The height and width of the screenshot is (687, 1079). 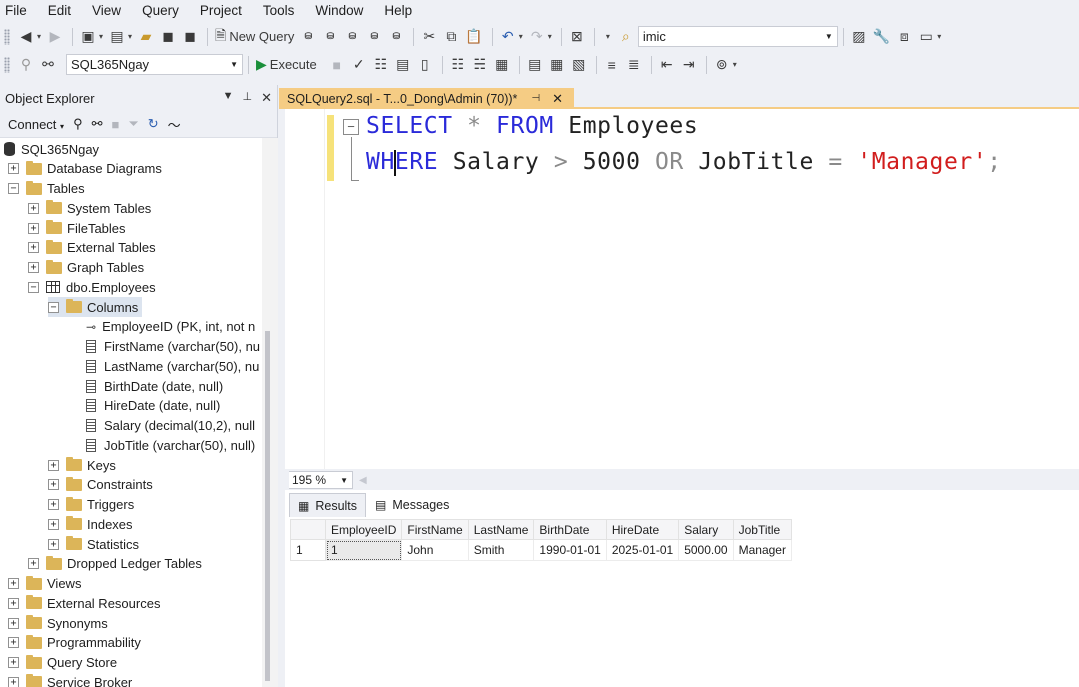 What do you see at coordinates (612, 65) in the screenshot?
I see `comment-icon: ≡` at bounding box center [612, 65].